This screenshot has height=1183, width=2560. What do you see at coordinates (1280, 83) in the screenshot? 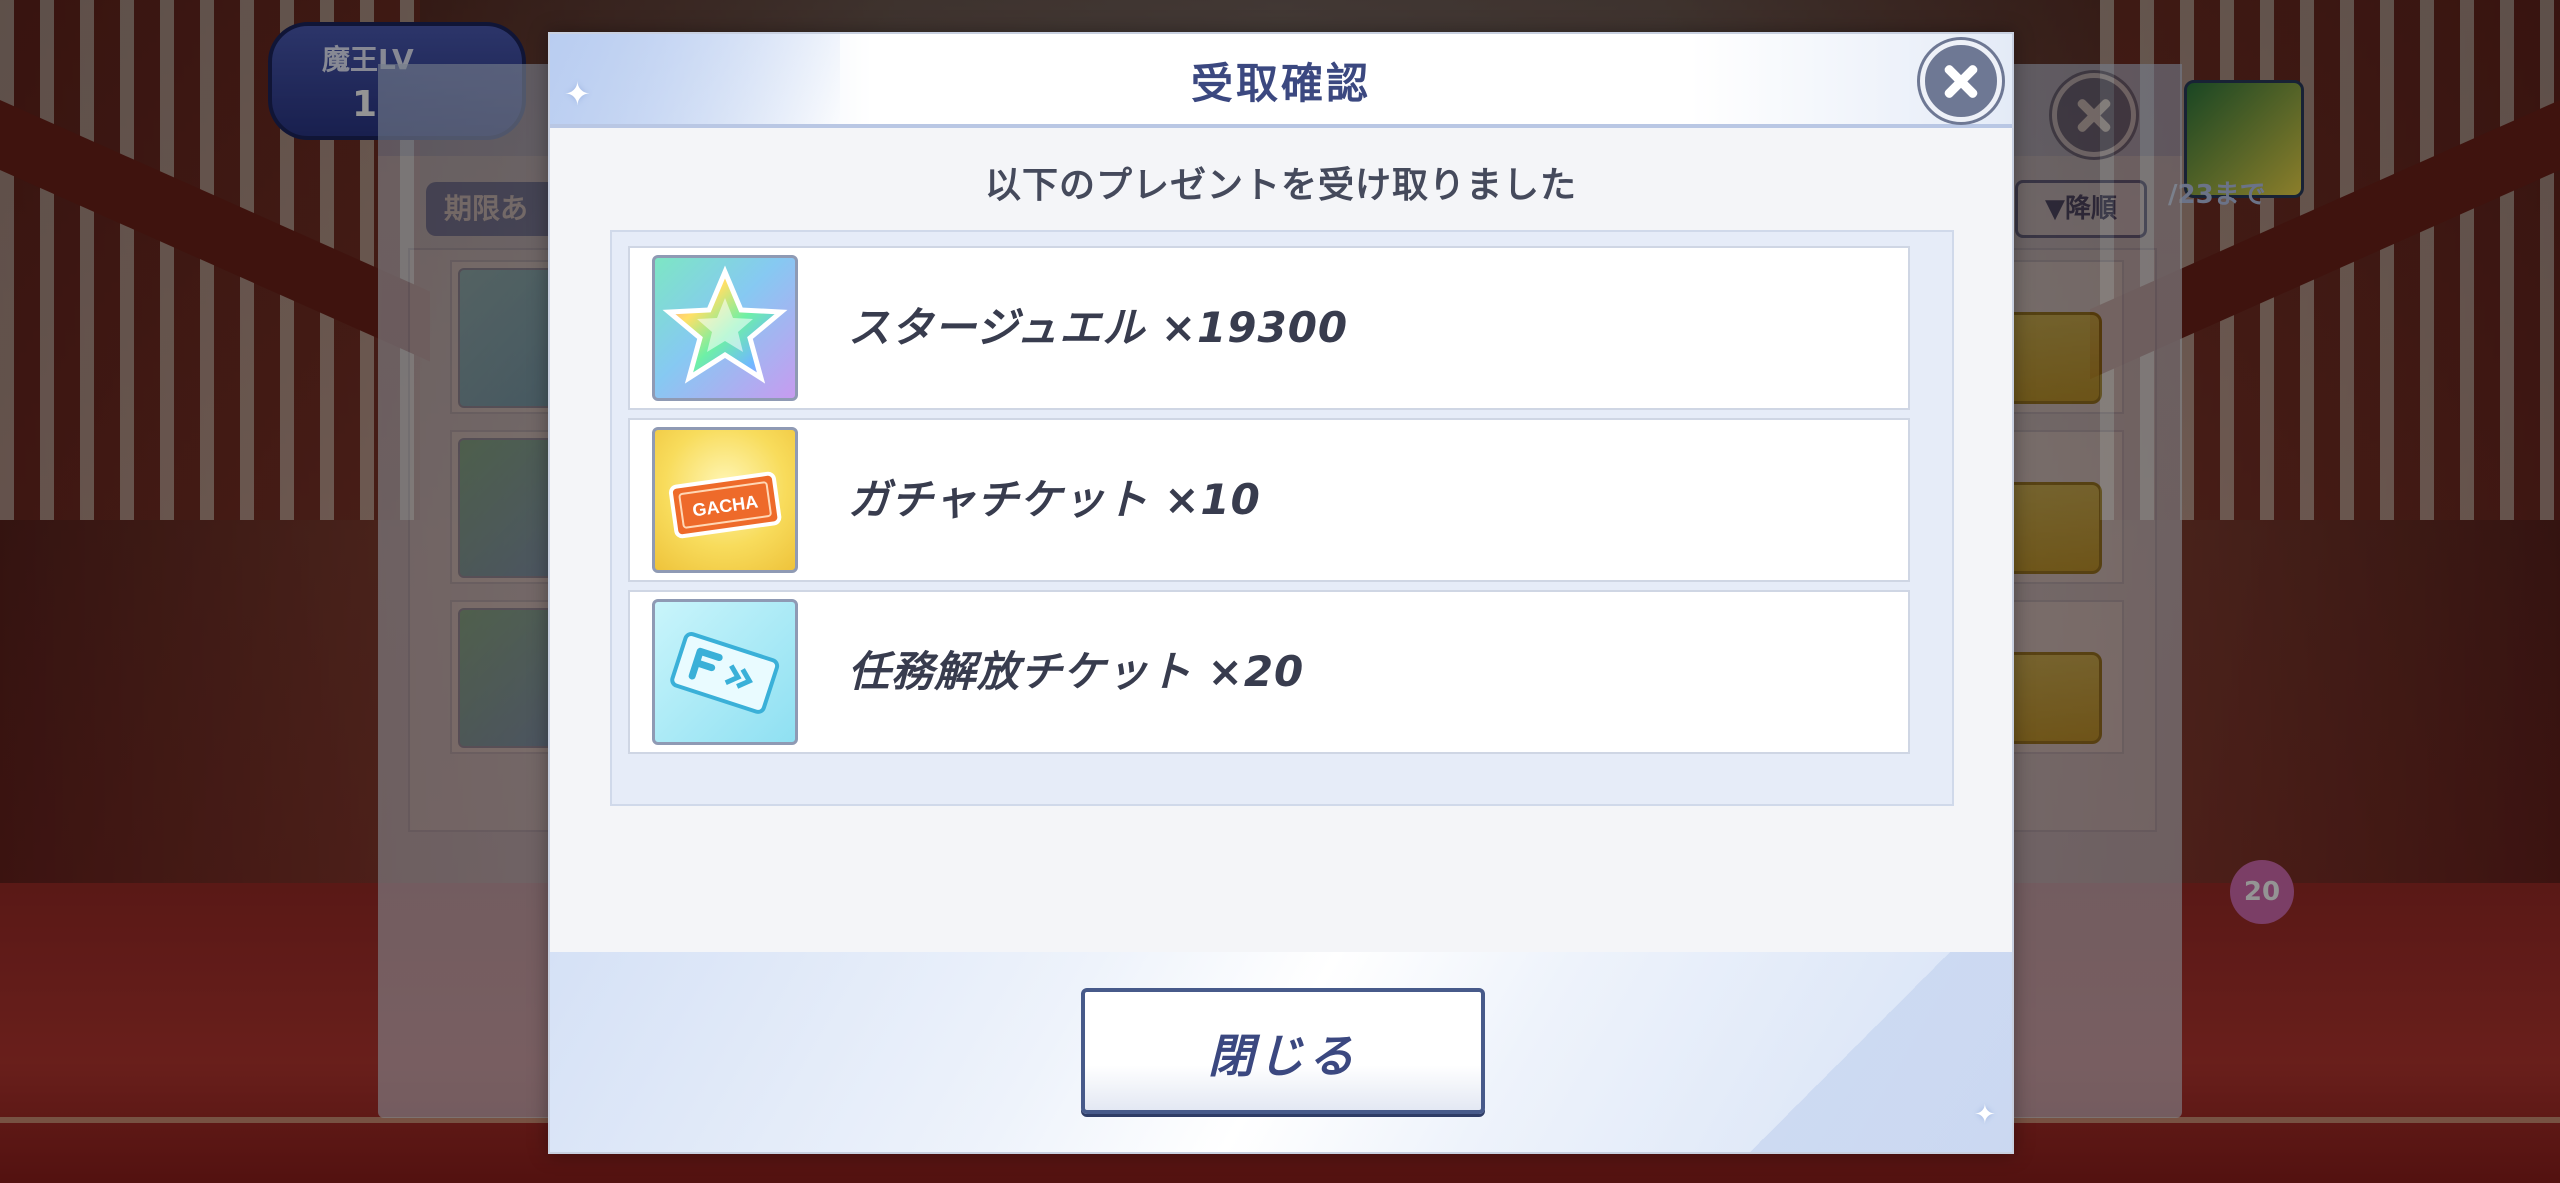
I see `dialog-title: 受取確認` at bounding box center [1280, 83].